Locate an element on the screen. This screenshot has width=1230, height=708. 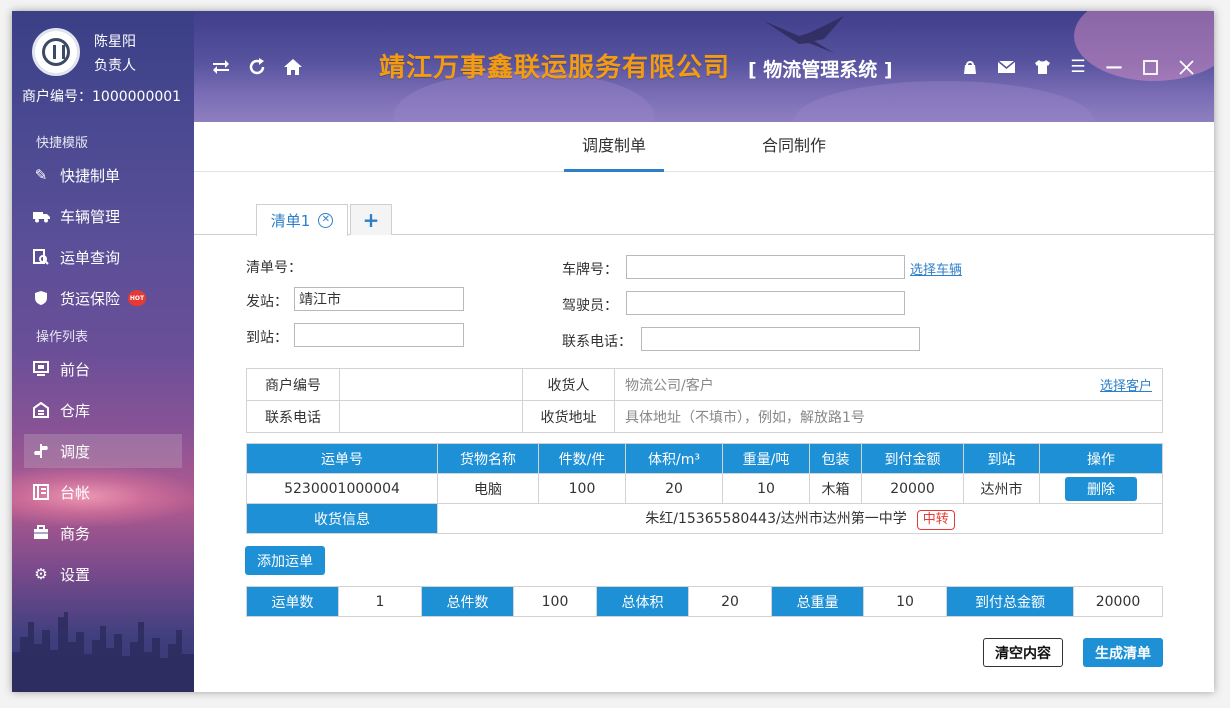
driver-input is located at coordinates (765, 303).